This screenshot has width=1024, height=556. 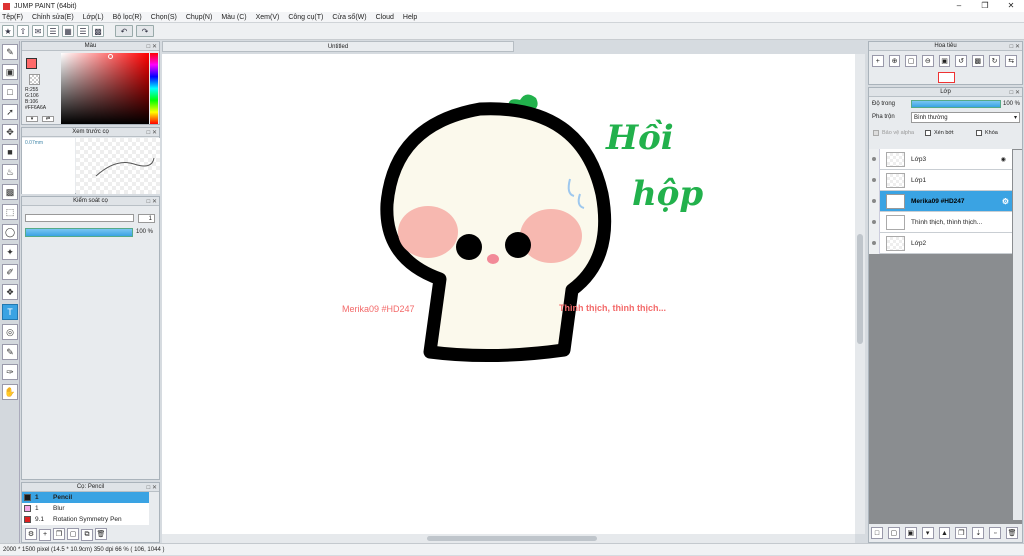 I want to click on select-rect-tool-icon: ⬚, so click(x=10, y=212).